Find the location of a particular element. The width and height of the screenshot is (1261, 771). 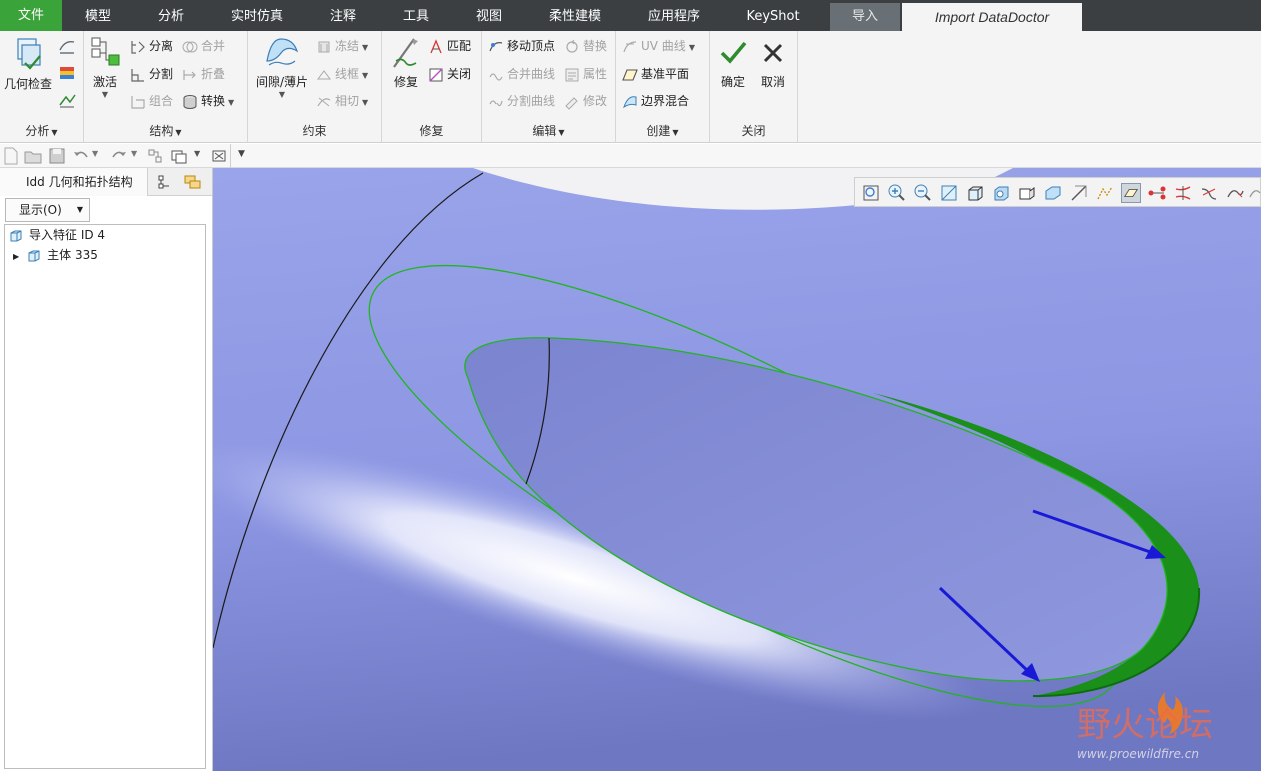

uv-curve-button: UV 曲线 ▼ is located at coordinates (658, 46).